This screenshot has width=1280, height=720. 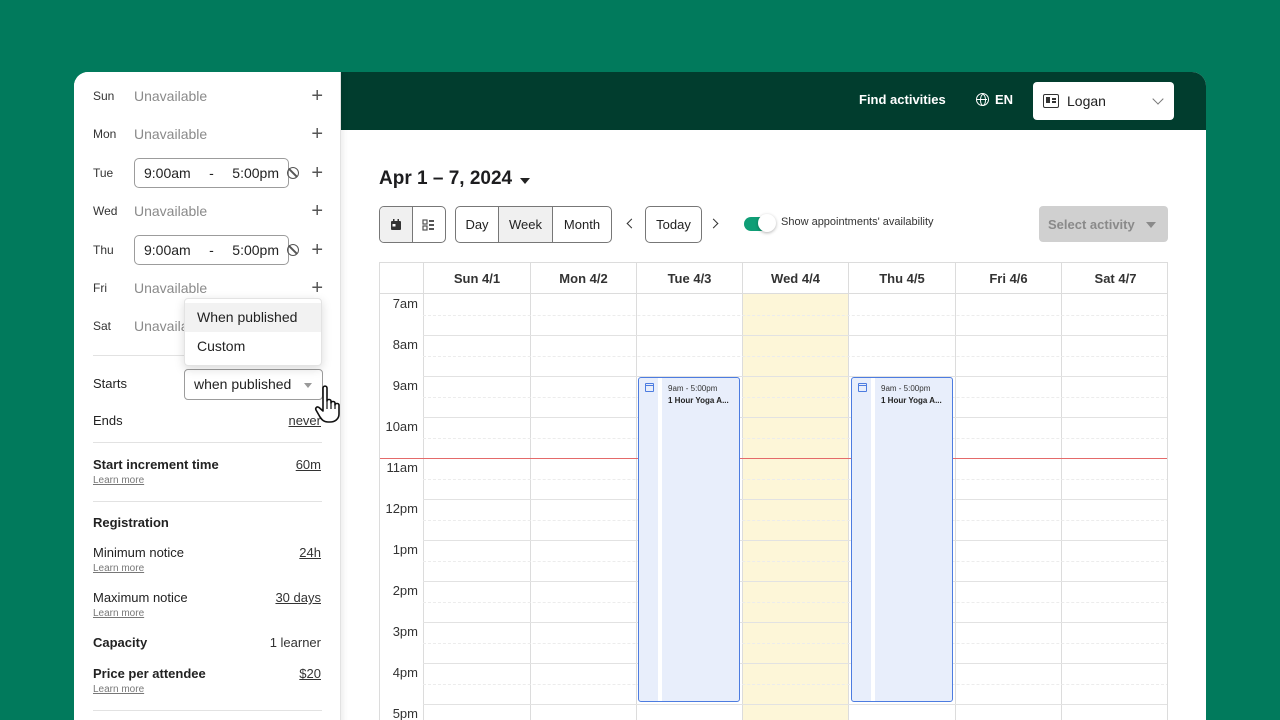 I want to click on starts-value: when published, so click(x=243, y=384).